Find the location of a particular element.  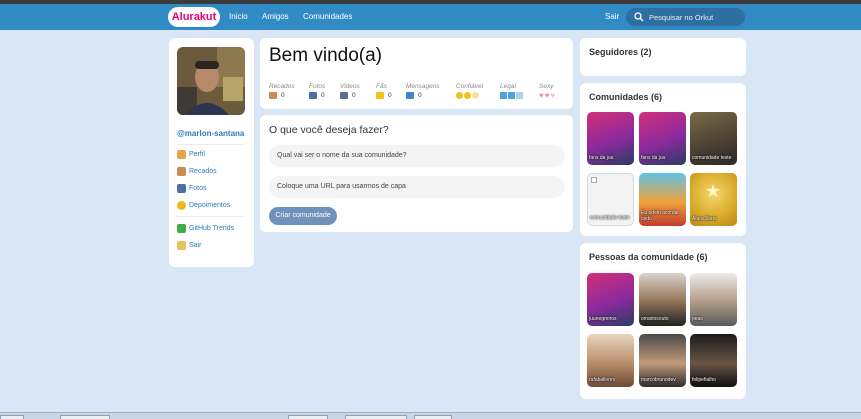

rating-label-sexy: Sexy is located at coordinates (546, 86).